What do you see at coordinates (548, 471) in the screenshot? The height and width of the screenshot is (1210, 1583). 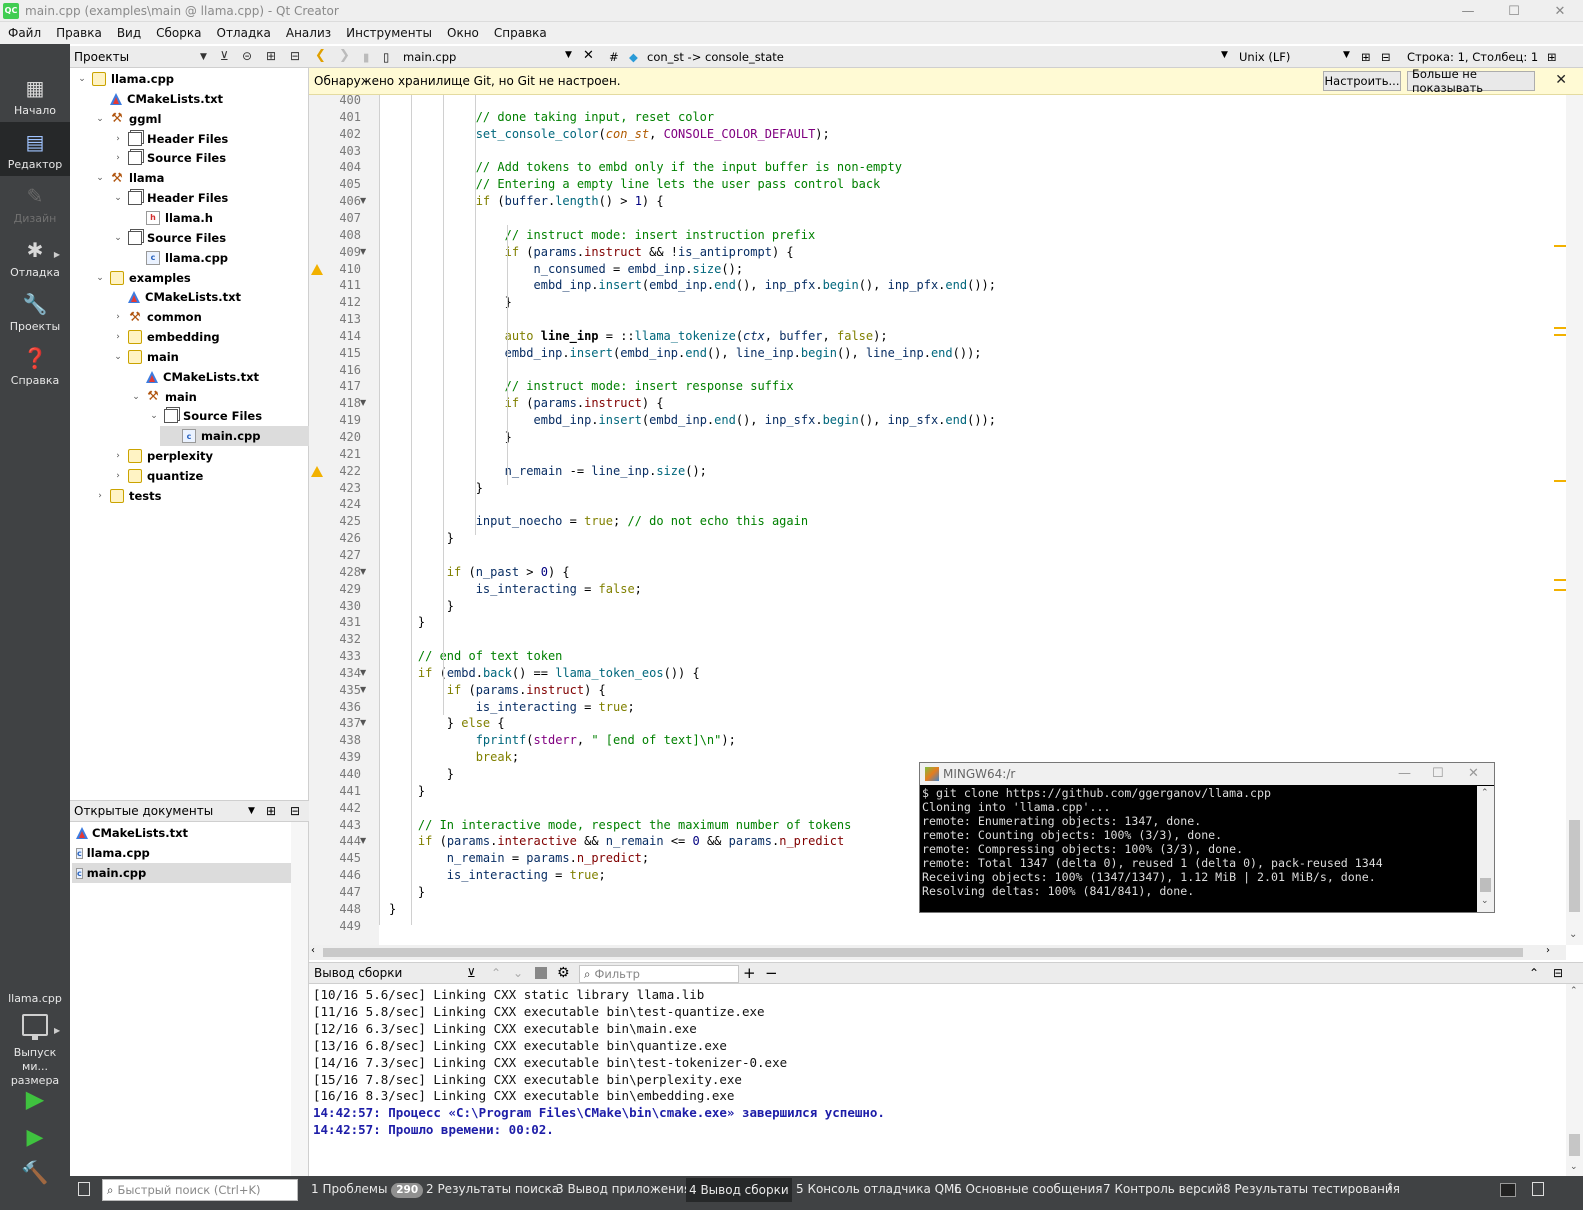 I see `code-line: n_remain -= line_inp.size();` at bounding box center [548, 471].